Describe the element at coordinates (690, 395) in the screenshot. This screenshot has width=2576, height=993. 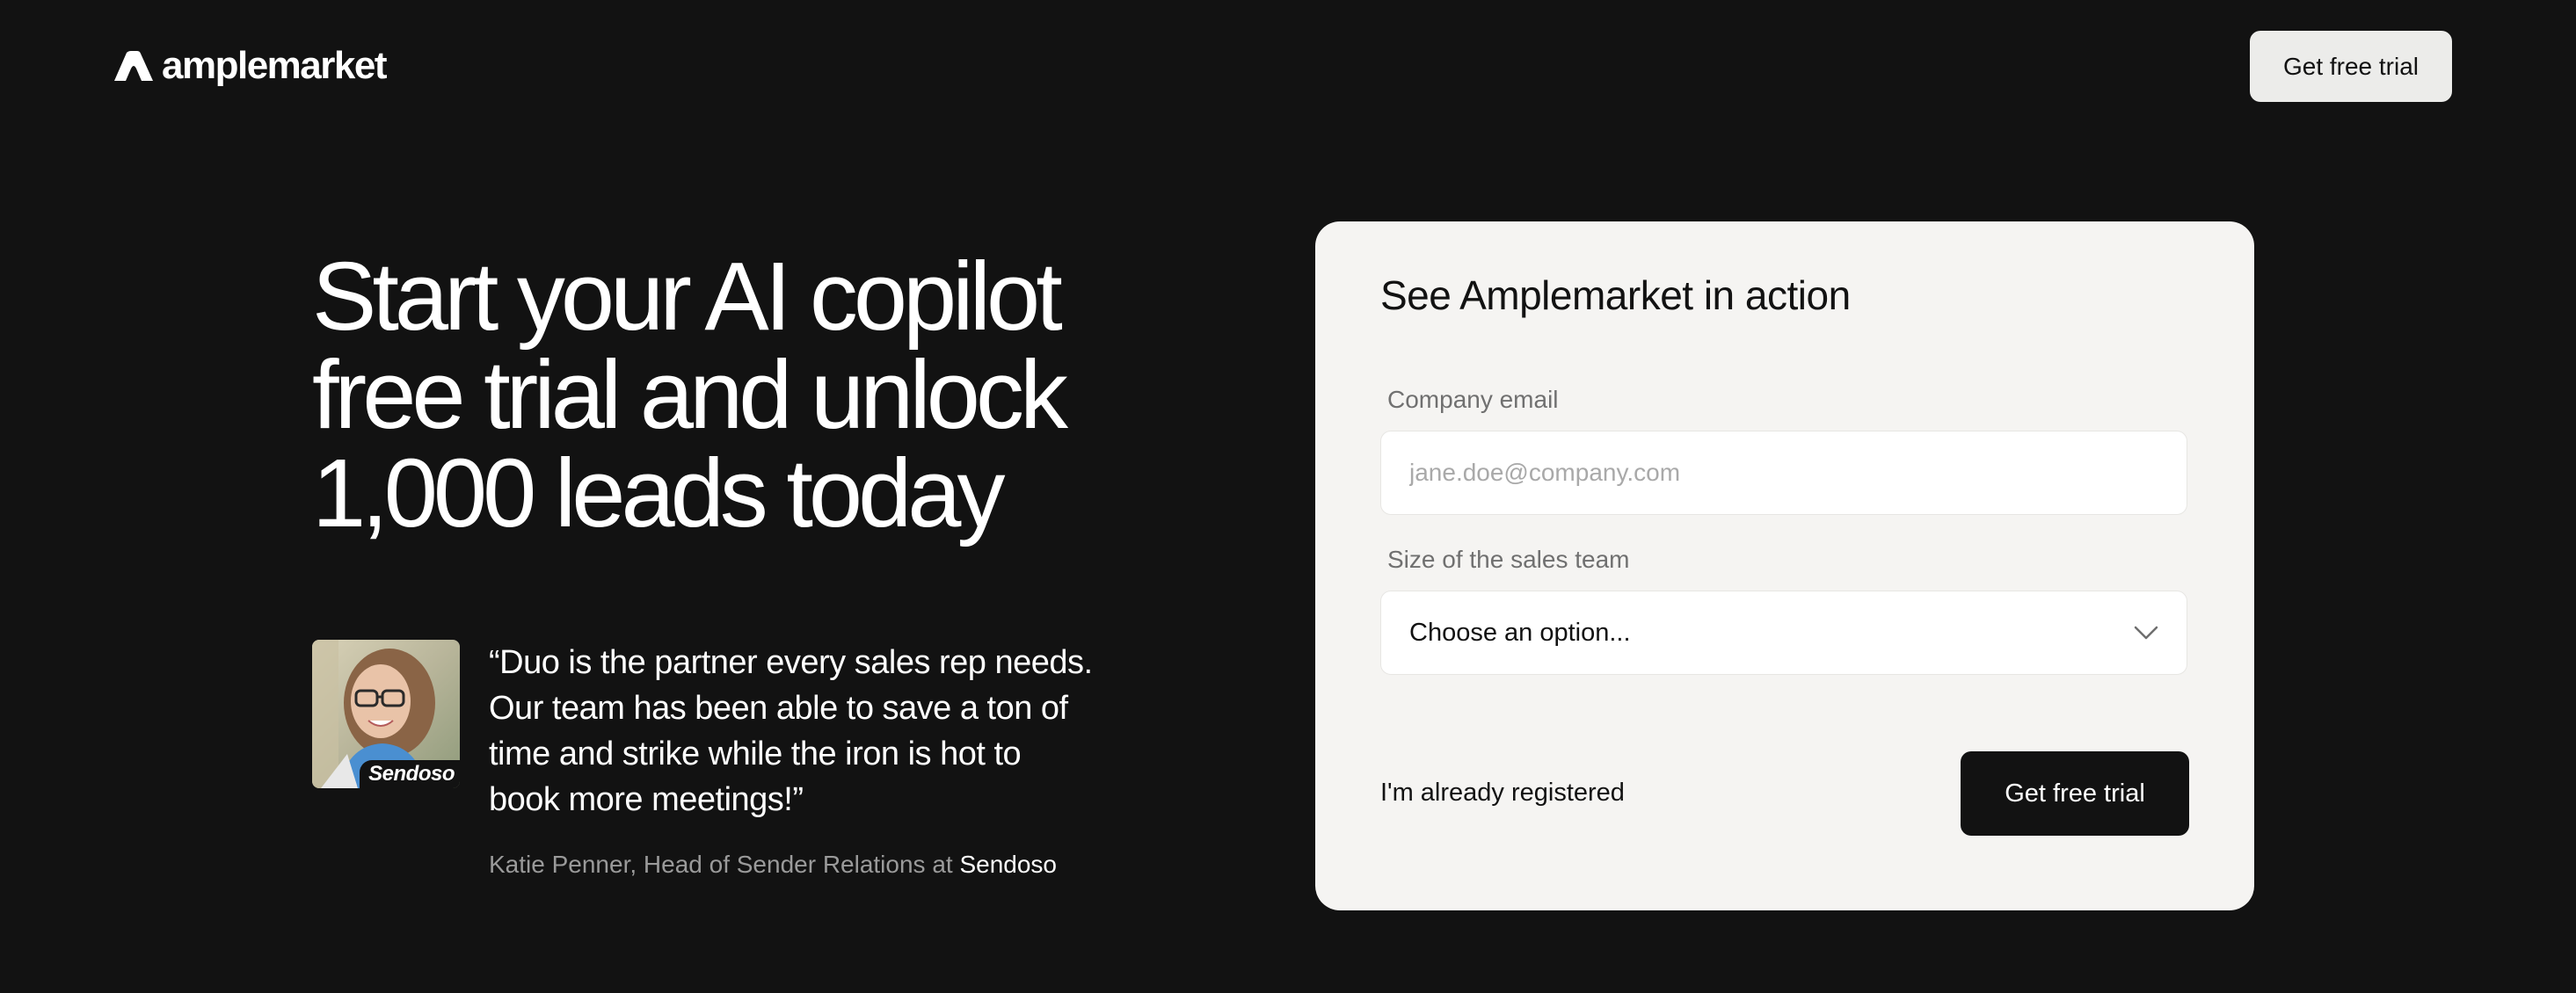
I see `headline-line: free trial and unlock` at that location.